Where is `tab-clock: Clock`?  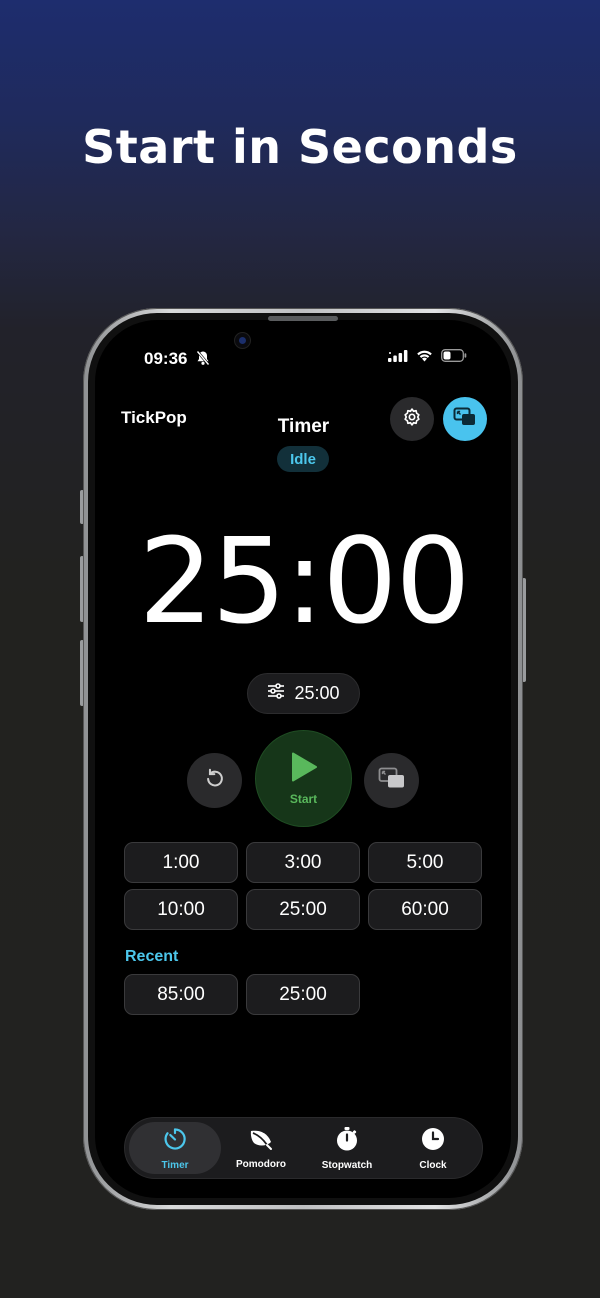 tab-clock: Clock is located at coordinates (433, 1148).